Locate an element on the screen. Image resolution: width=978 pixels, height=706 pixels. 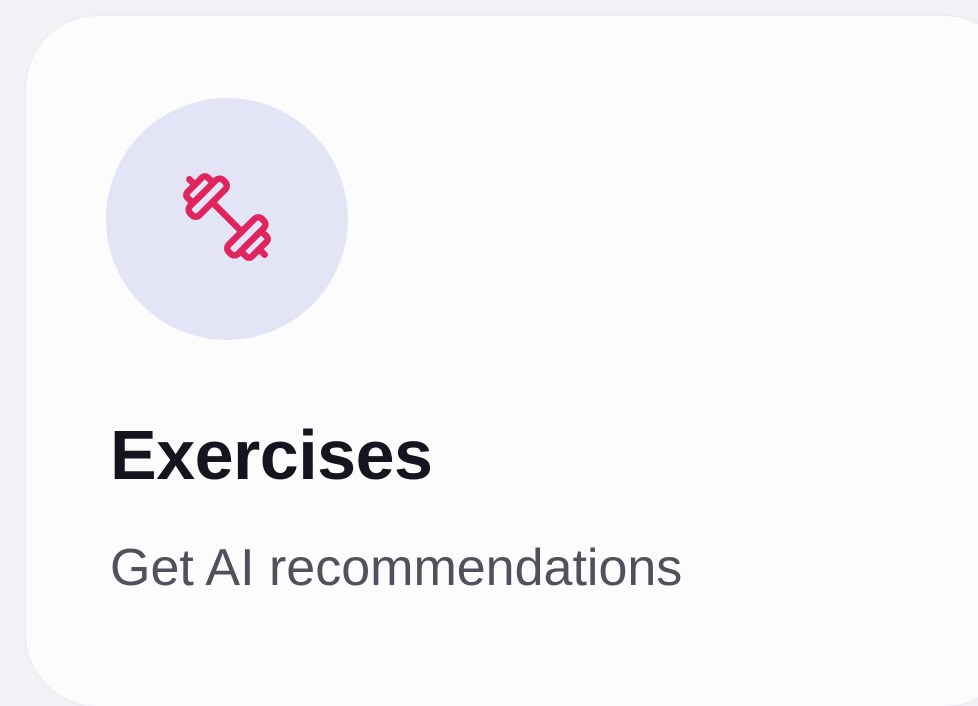
dumbbell-icon is located at coordinates (227, 219).